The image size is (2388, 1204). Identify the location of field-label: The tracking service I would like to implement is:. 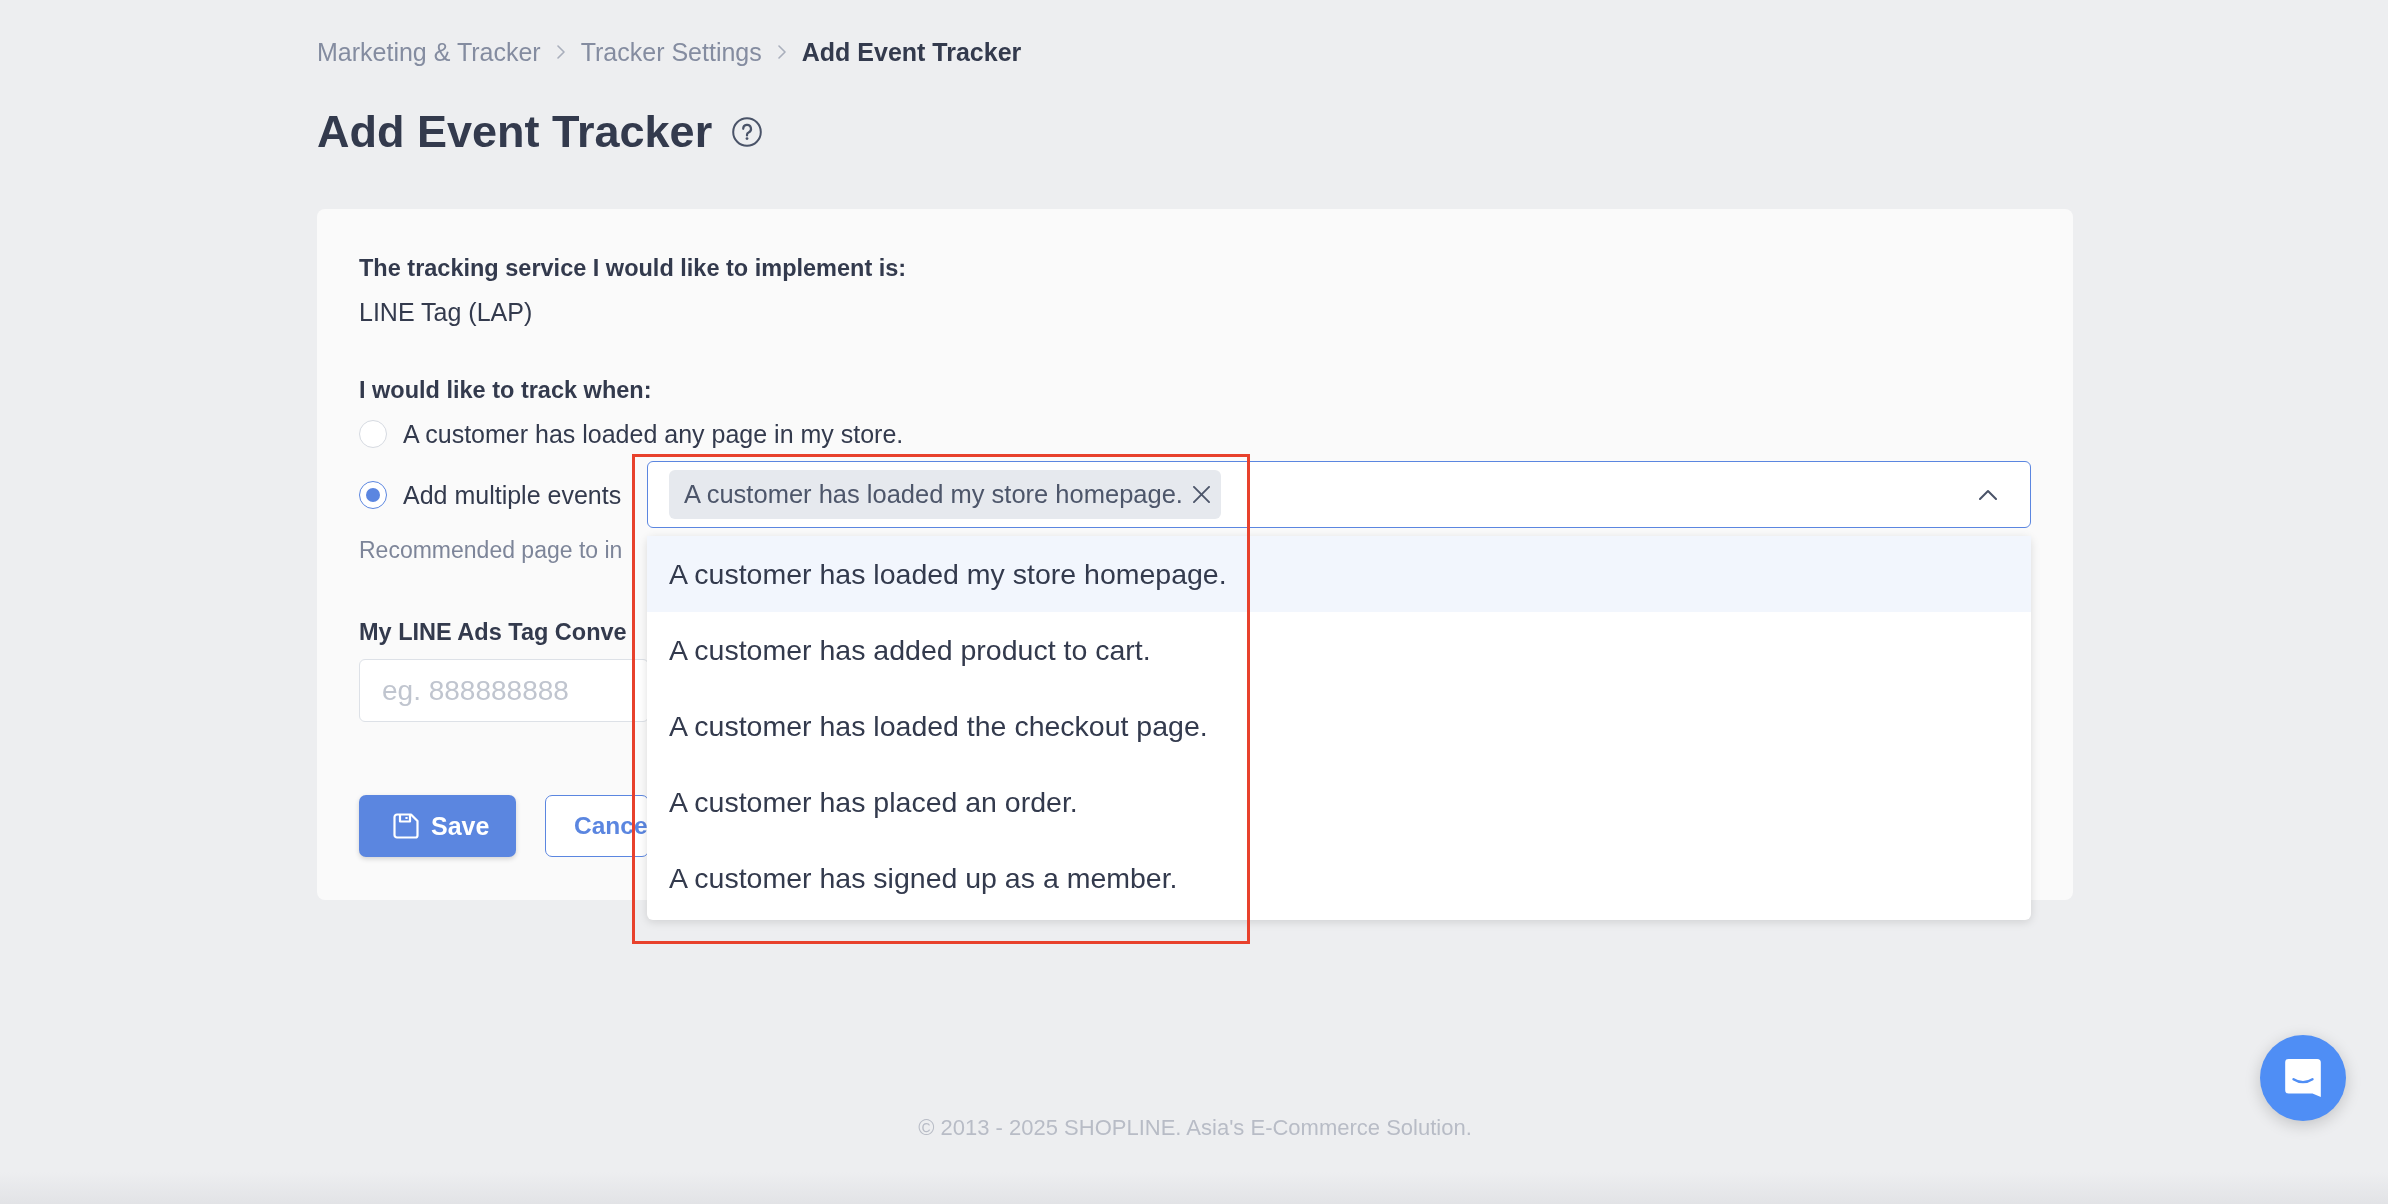
(633, 268).